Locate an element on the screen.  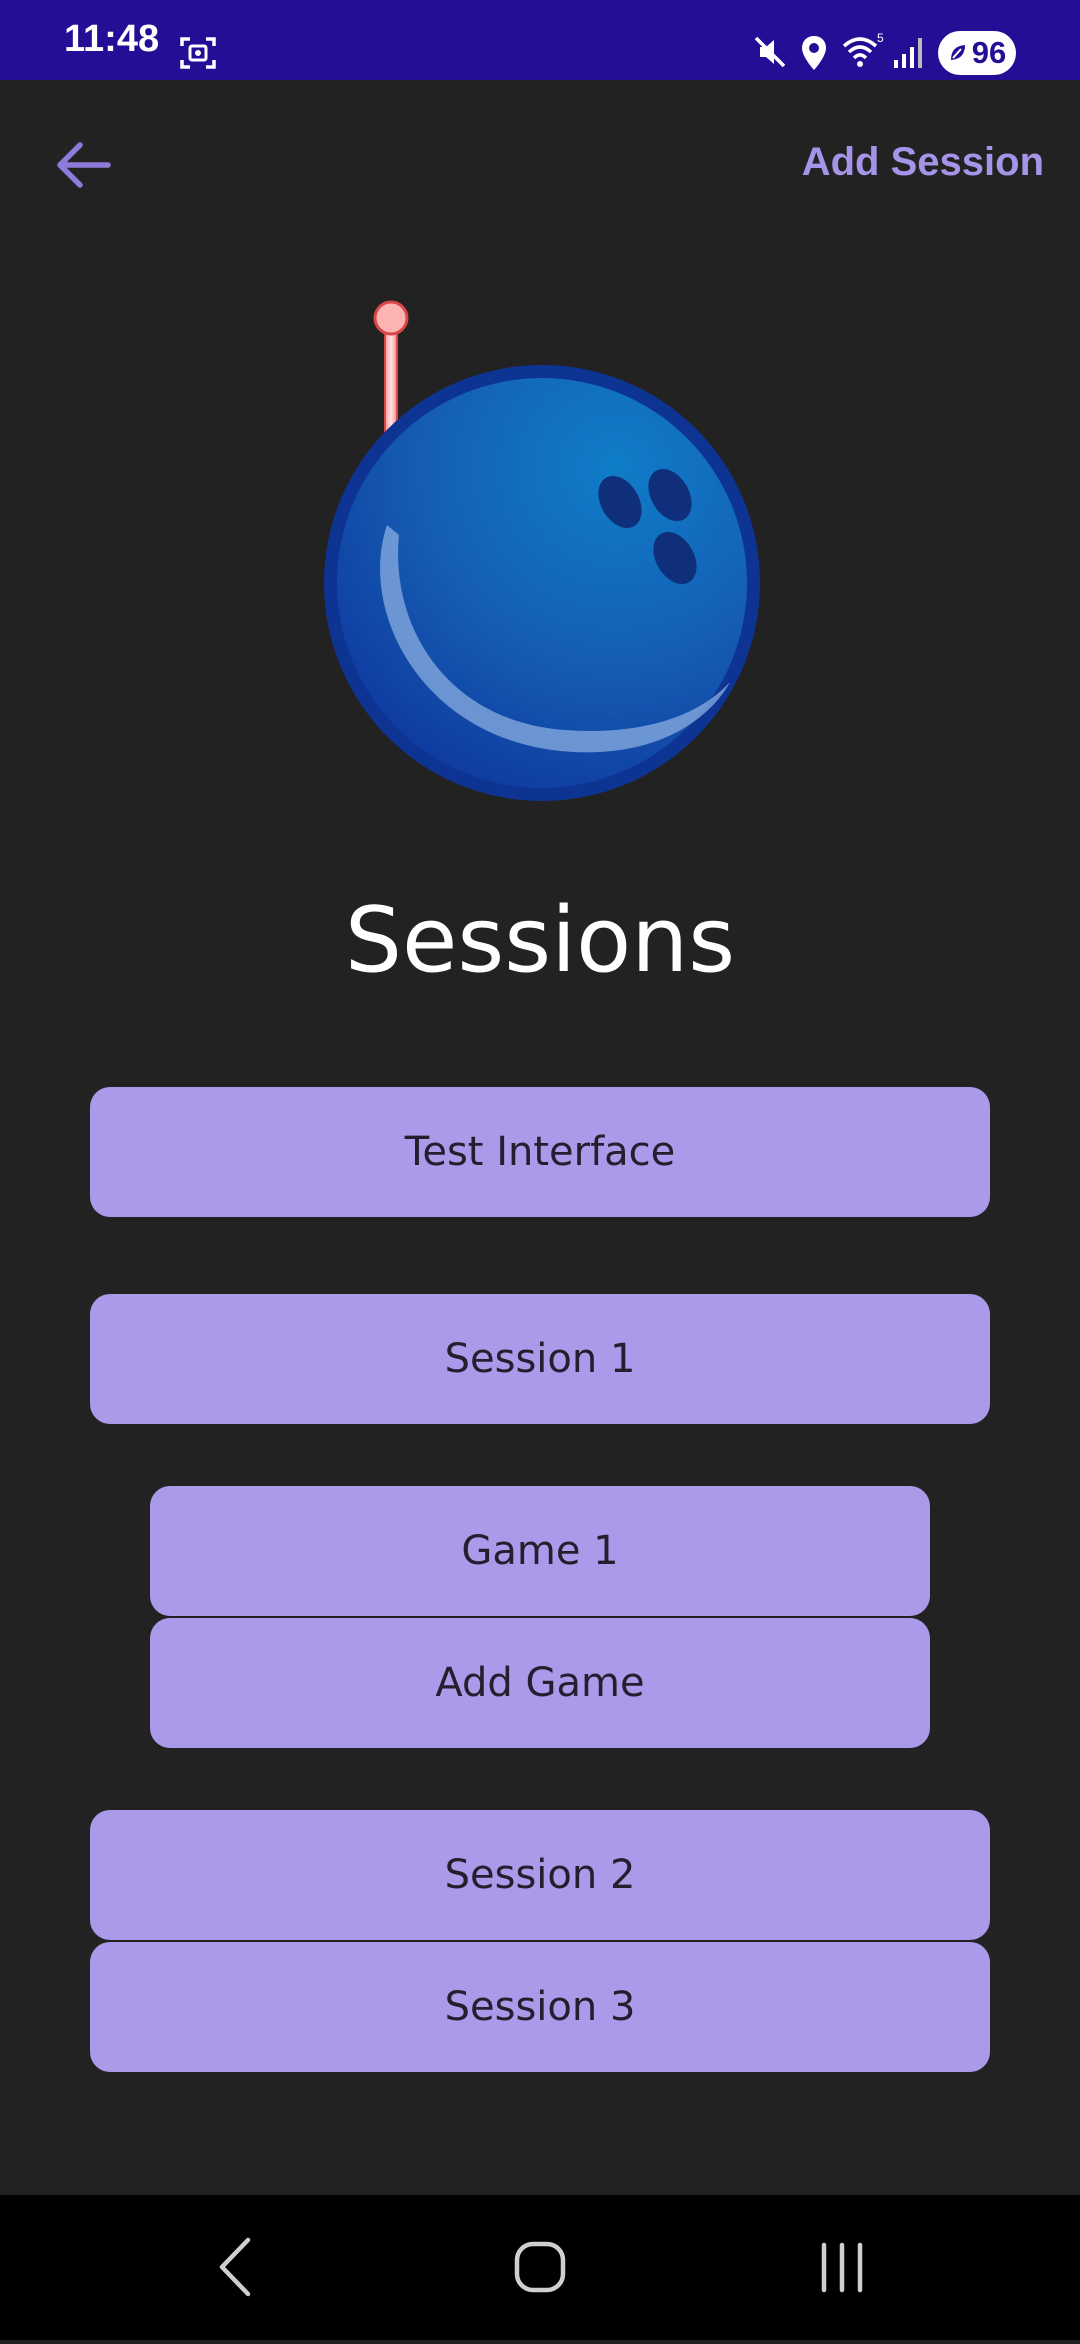
arrow-back-icon is located at coordinates (84, 165).